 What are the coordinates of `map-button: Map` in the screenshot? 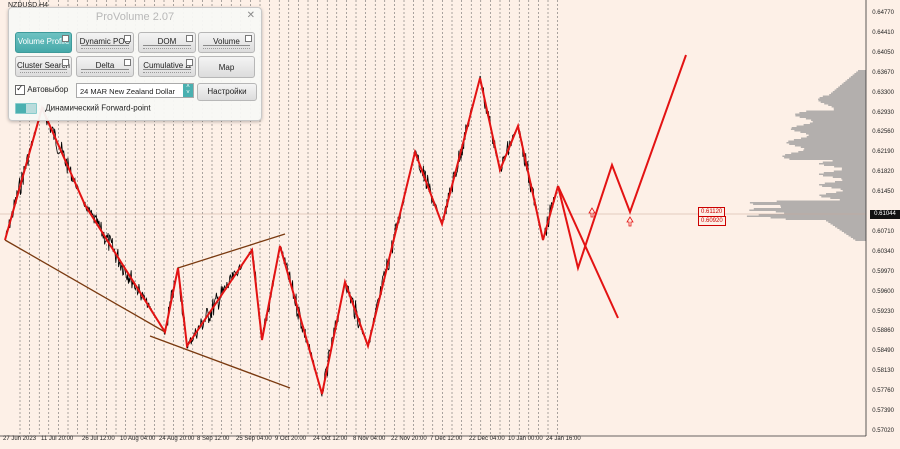 It's located at (226, 67).